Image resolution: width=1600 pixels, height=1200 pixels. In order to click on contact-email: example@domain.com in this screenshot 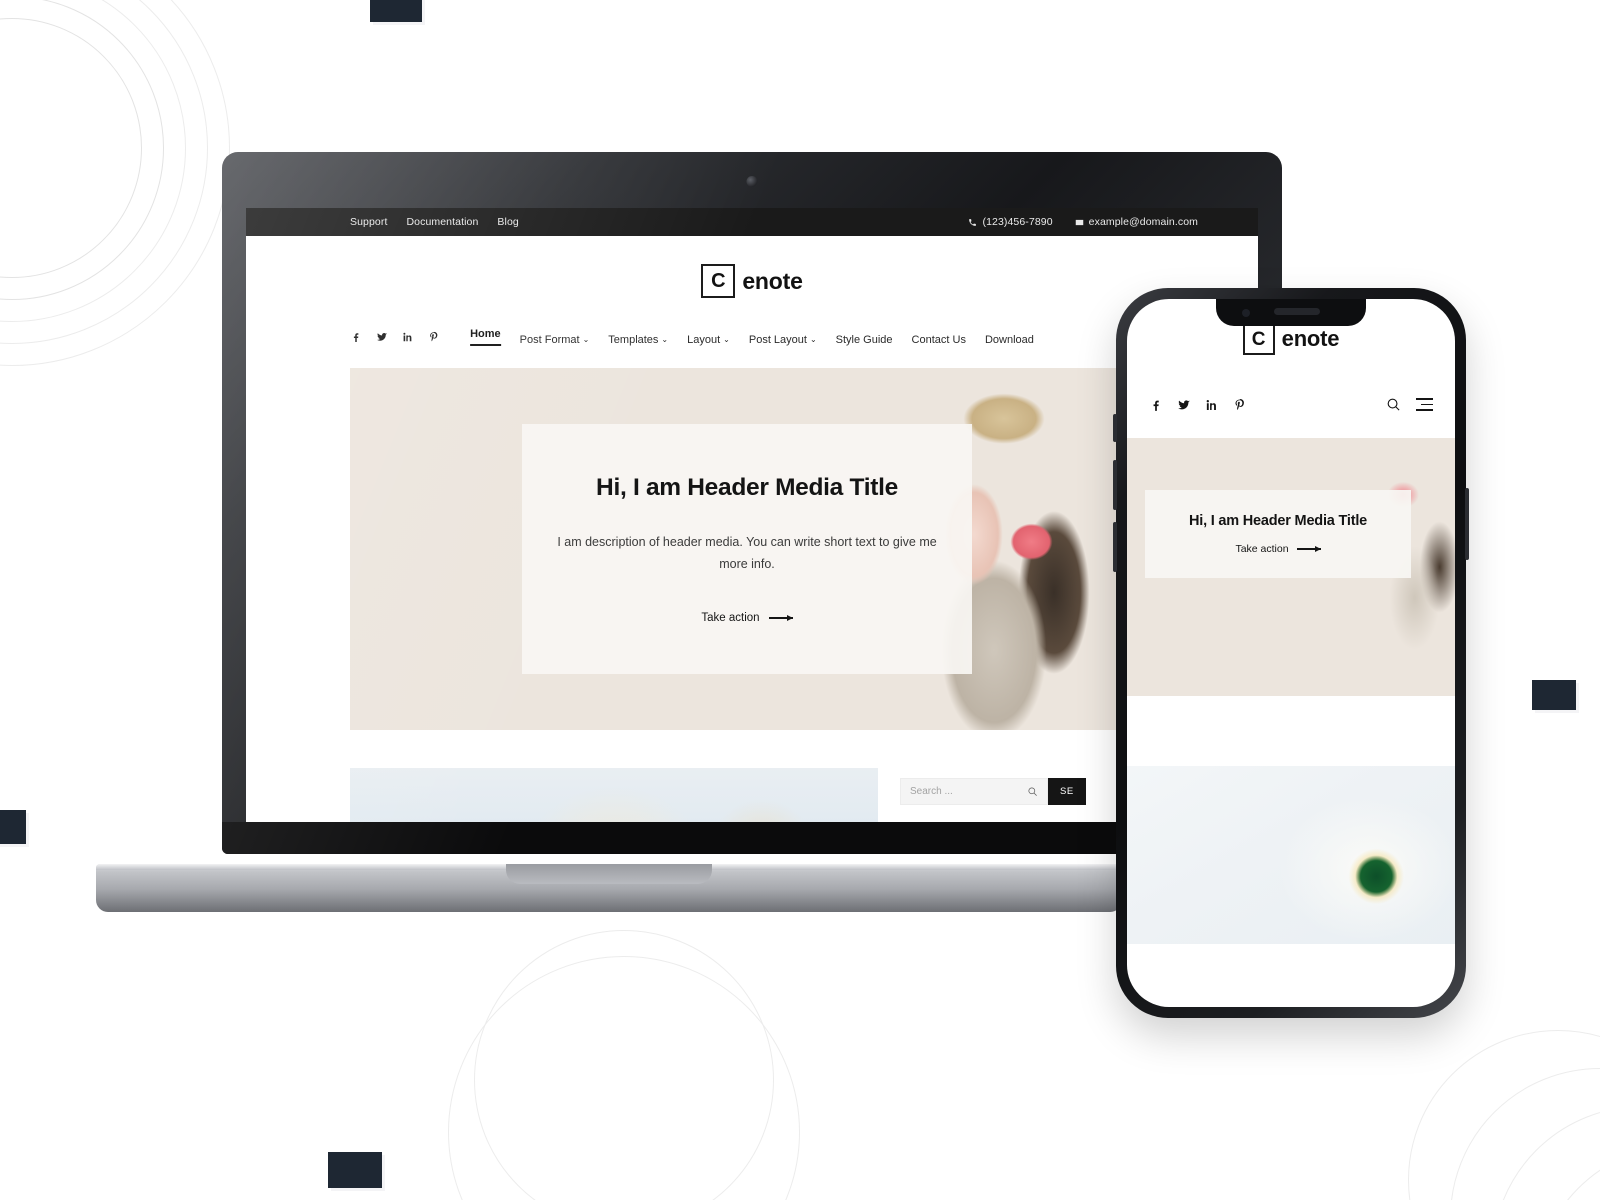, I will do `click(1136, 222)`.